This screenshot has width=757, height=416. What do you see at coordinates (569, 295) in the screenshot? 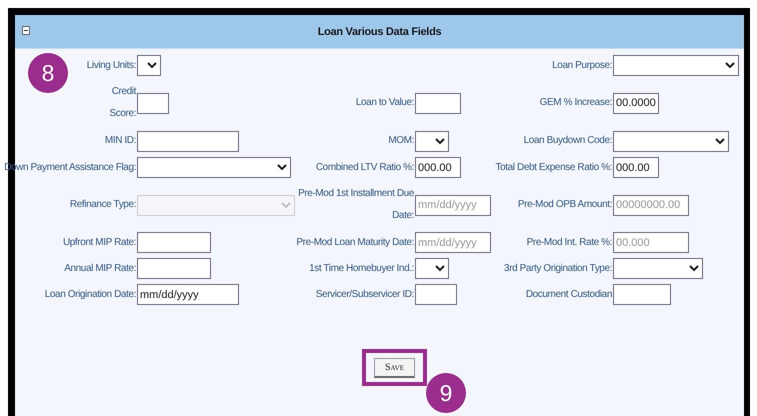
I see `field-label: Document Custodian` at bounding box center [569, 295].